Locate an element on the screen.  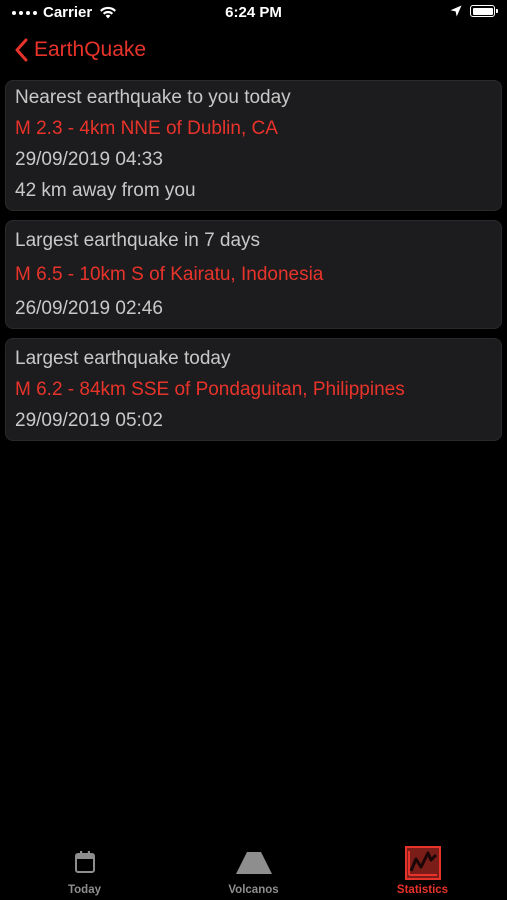
quake-distance: 42 km away from you is located at coordinates (105, 190).